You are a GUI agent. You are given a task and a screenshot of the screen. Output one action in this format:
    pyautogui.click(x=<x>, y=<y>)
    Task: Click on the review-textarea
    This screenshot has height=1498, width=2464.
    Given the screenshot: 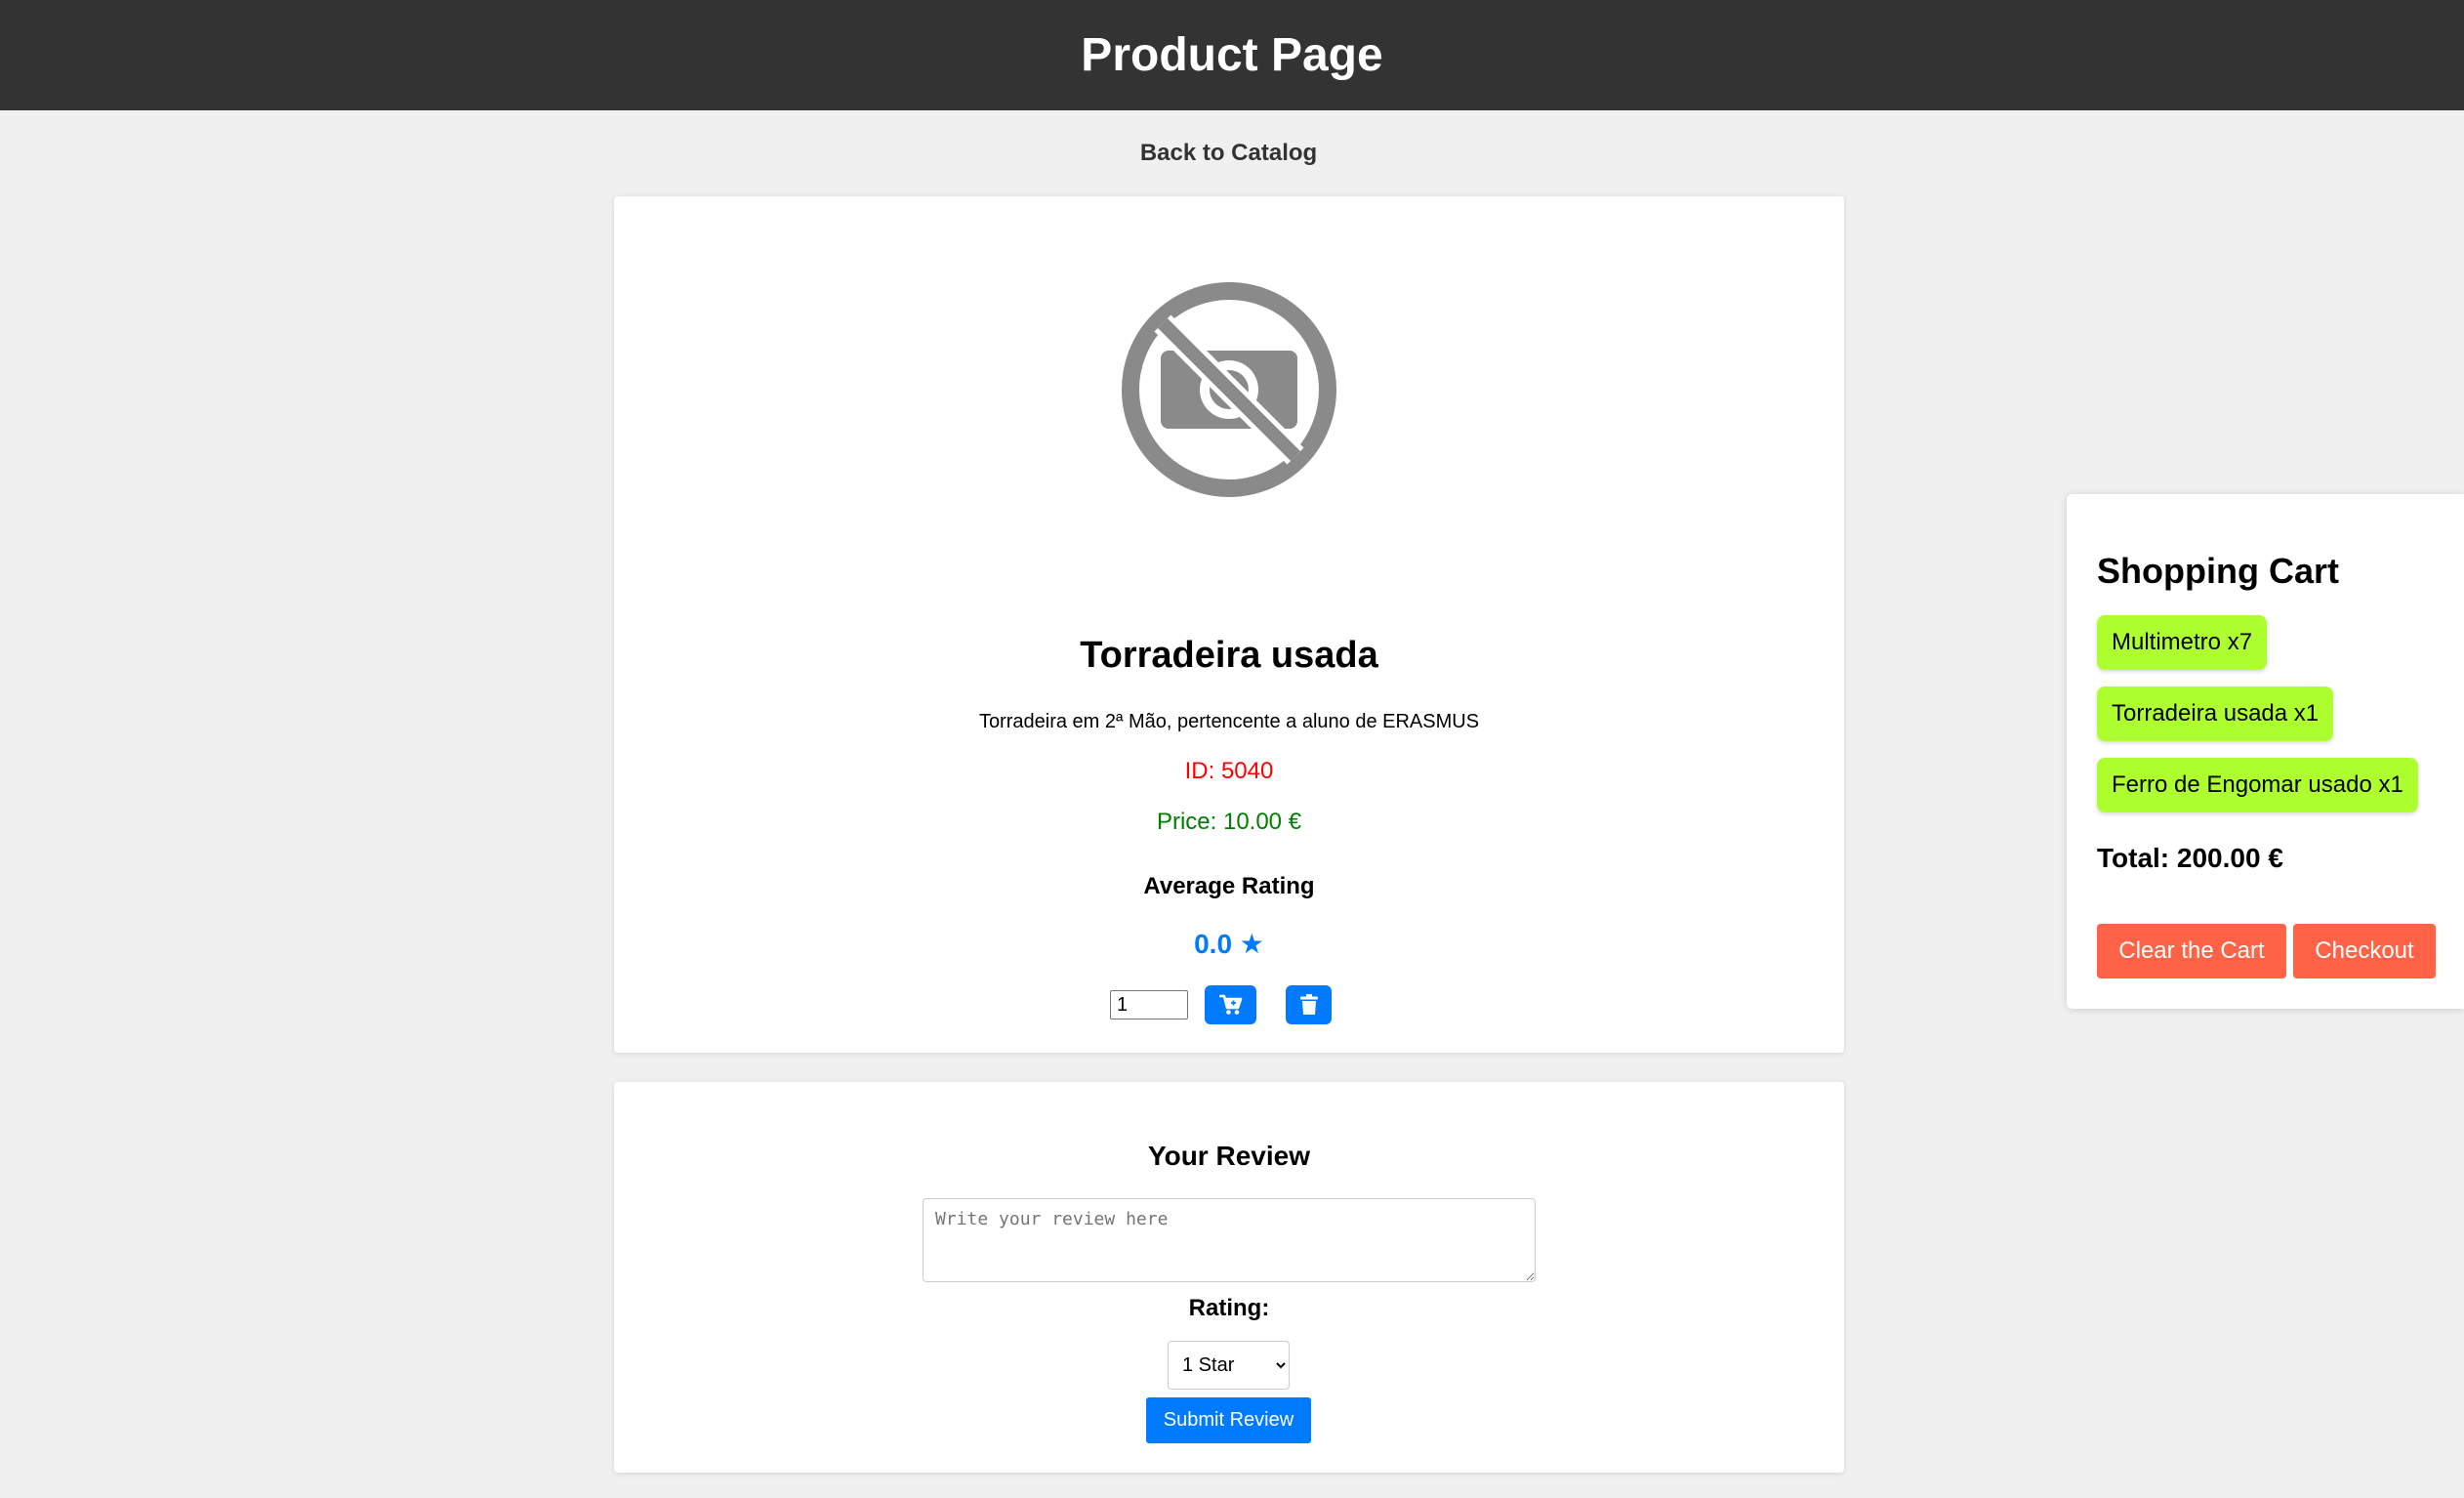 What is the action you would take?
    pyautogui.click(x=1229, y=1240)
    